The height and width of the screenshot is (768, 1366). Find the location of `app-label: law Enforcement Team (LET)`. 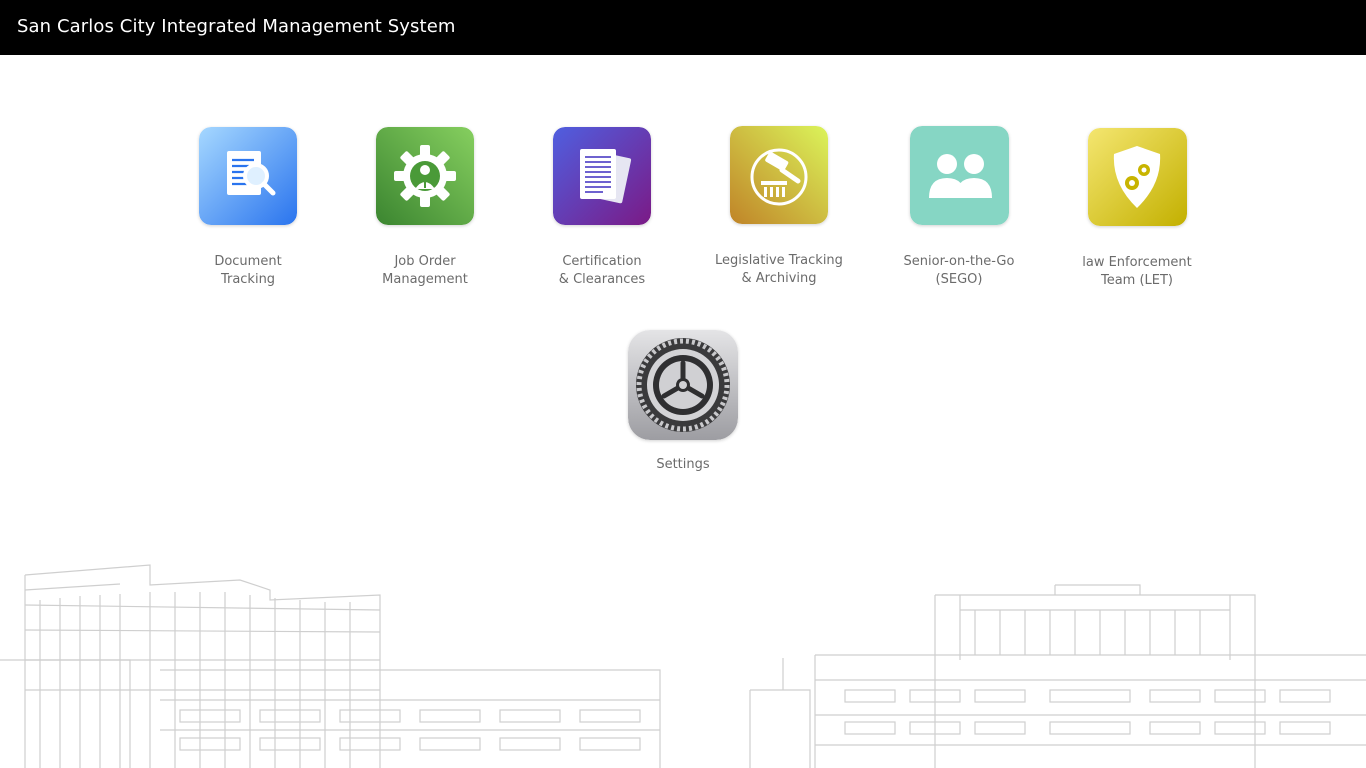

app-label: law Enforcement Team (LET) is located at coordinates (1137, 271).